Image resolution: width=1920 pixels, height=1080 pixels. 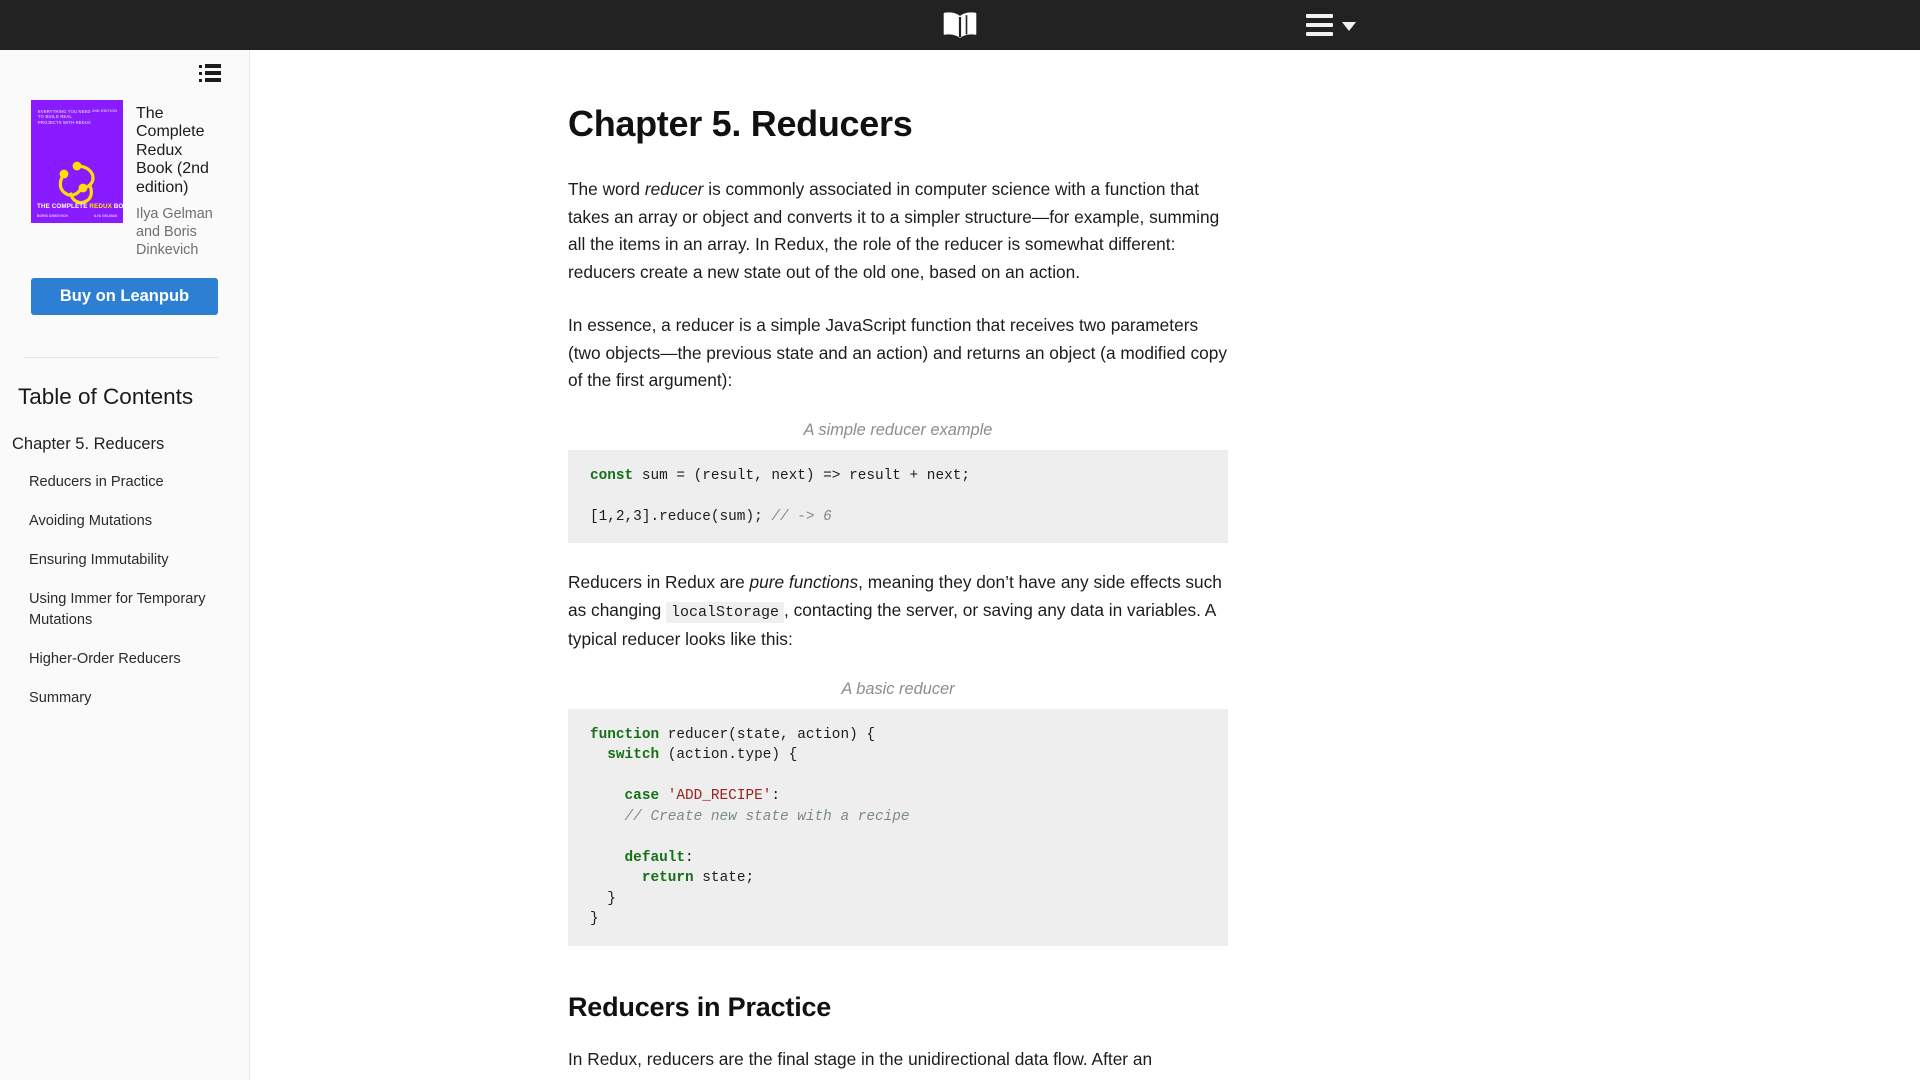 I want to click on table-of-contents-heading: Table of Contents, so click(x=106, y=397).